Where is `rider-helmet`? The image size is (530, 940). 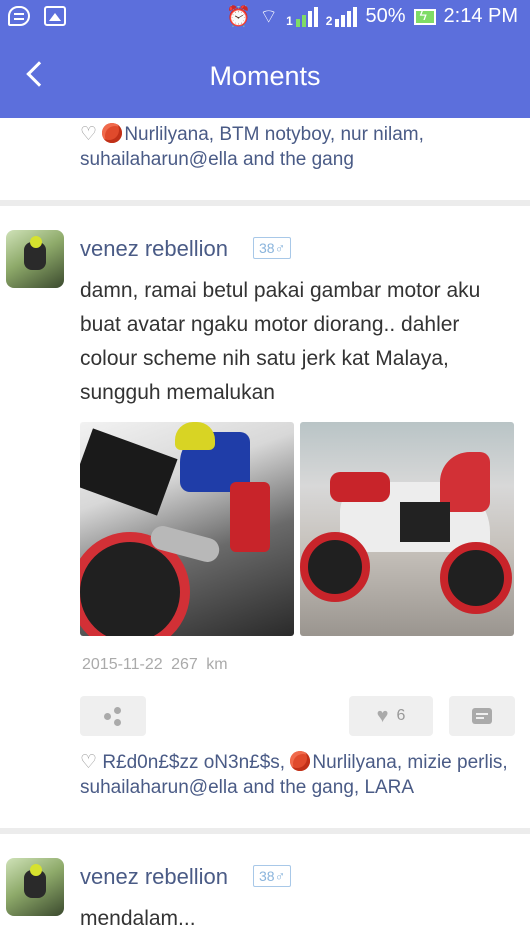
rider-helmet is located at coordinates (195, 436).